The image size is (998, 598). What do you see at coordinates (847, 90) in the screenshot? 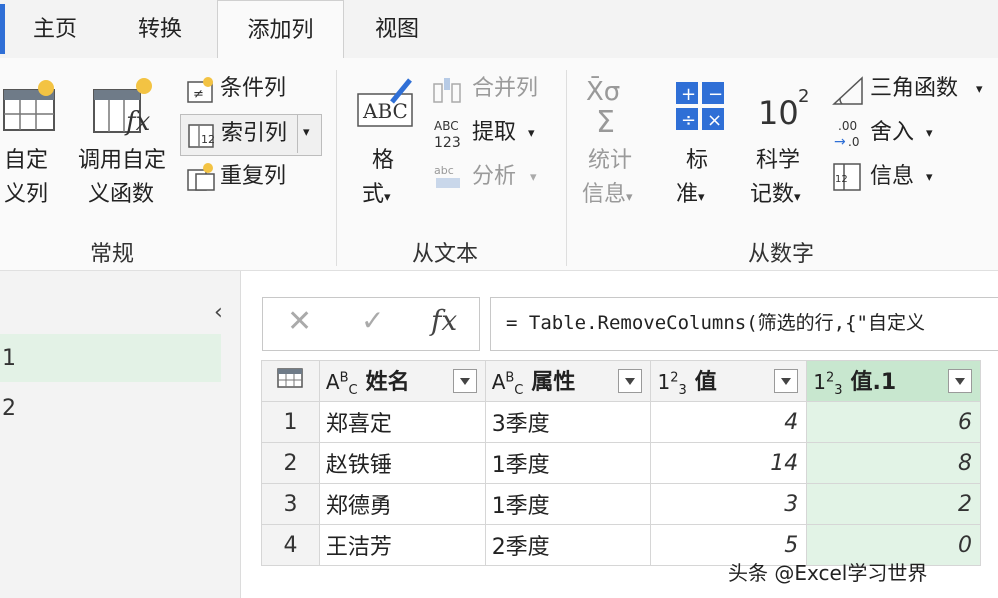
I see `triangle-icon` at bounding box center [847, 90].